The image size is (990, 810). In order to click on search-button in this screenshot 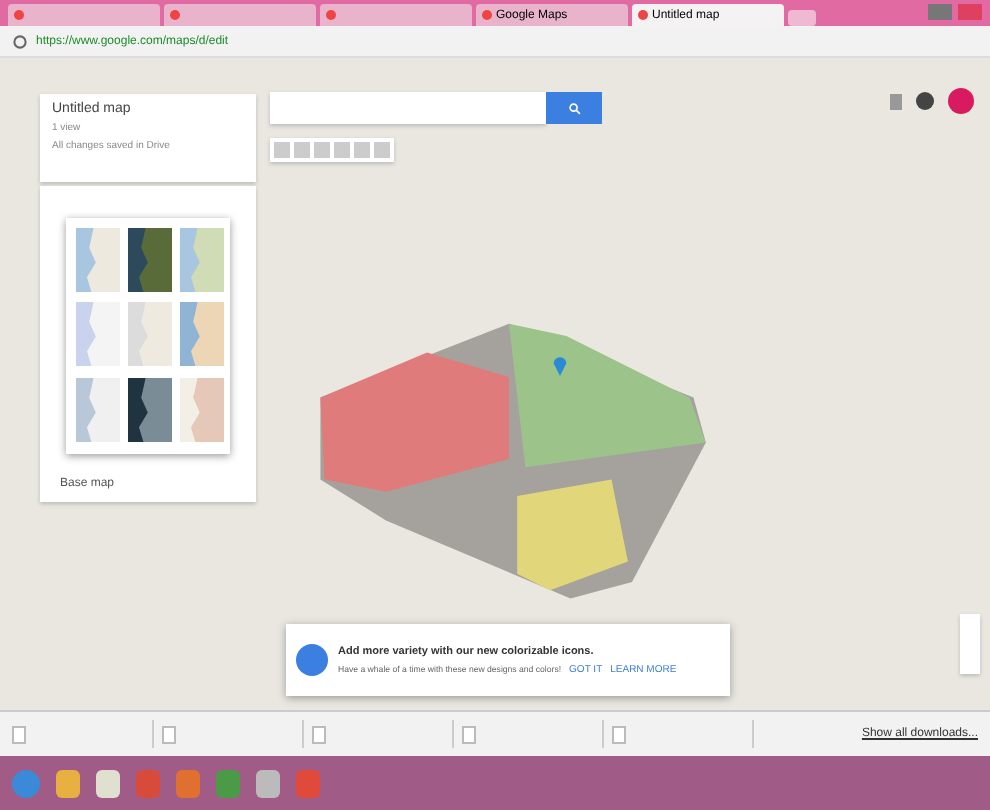, I will do `click(574, 108)`.